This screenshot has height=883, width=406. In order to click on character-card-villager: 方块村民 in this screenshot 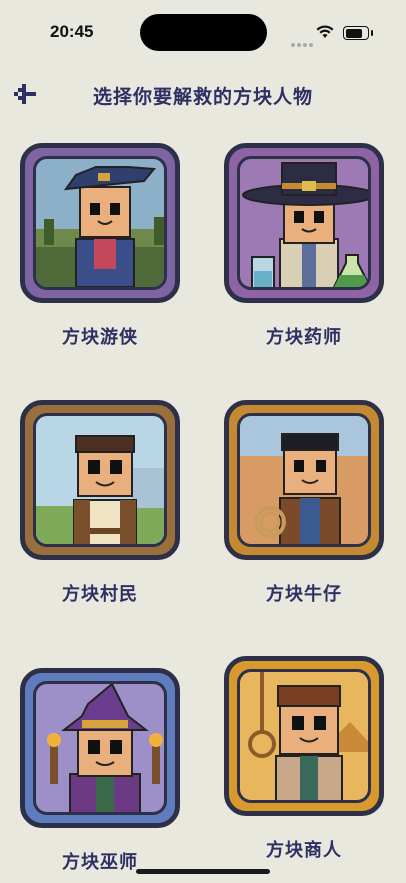, I will do `click(100, 503)`.